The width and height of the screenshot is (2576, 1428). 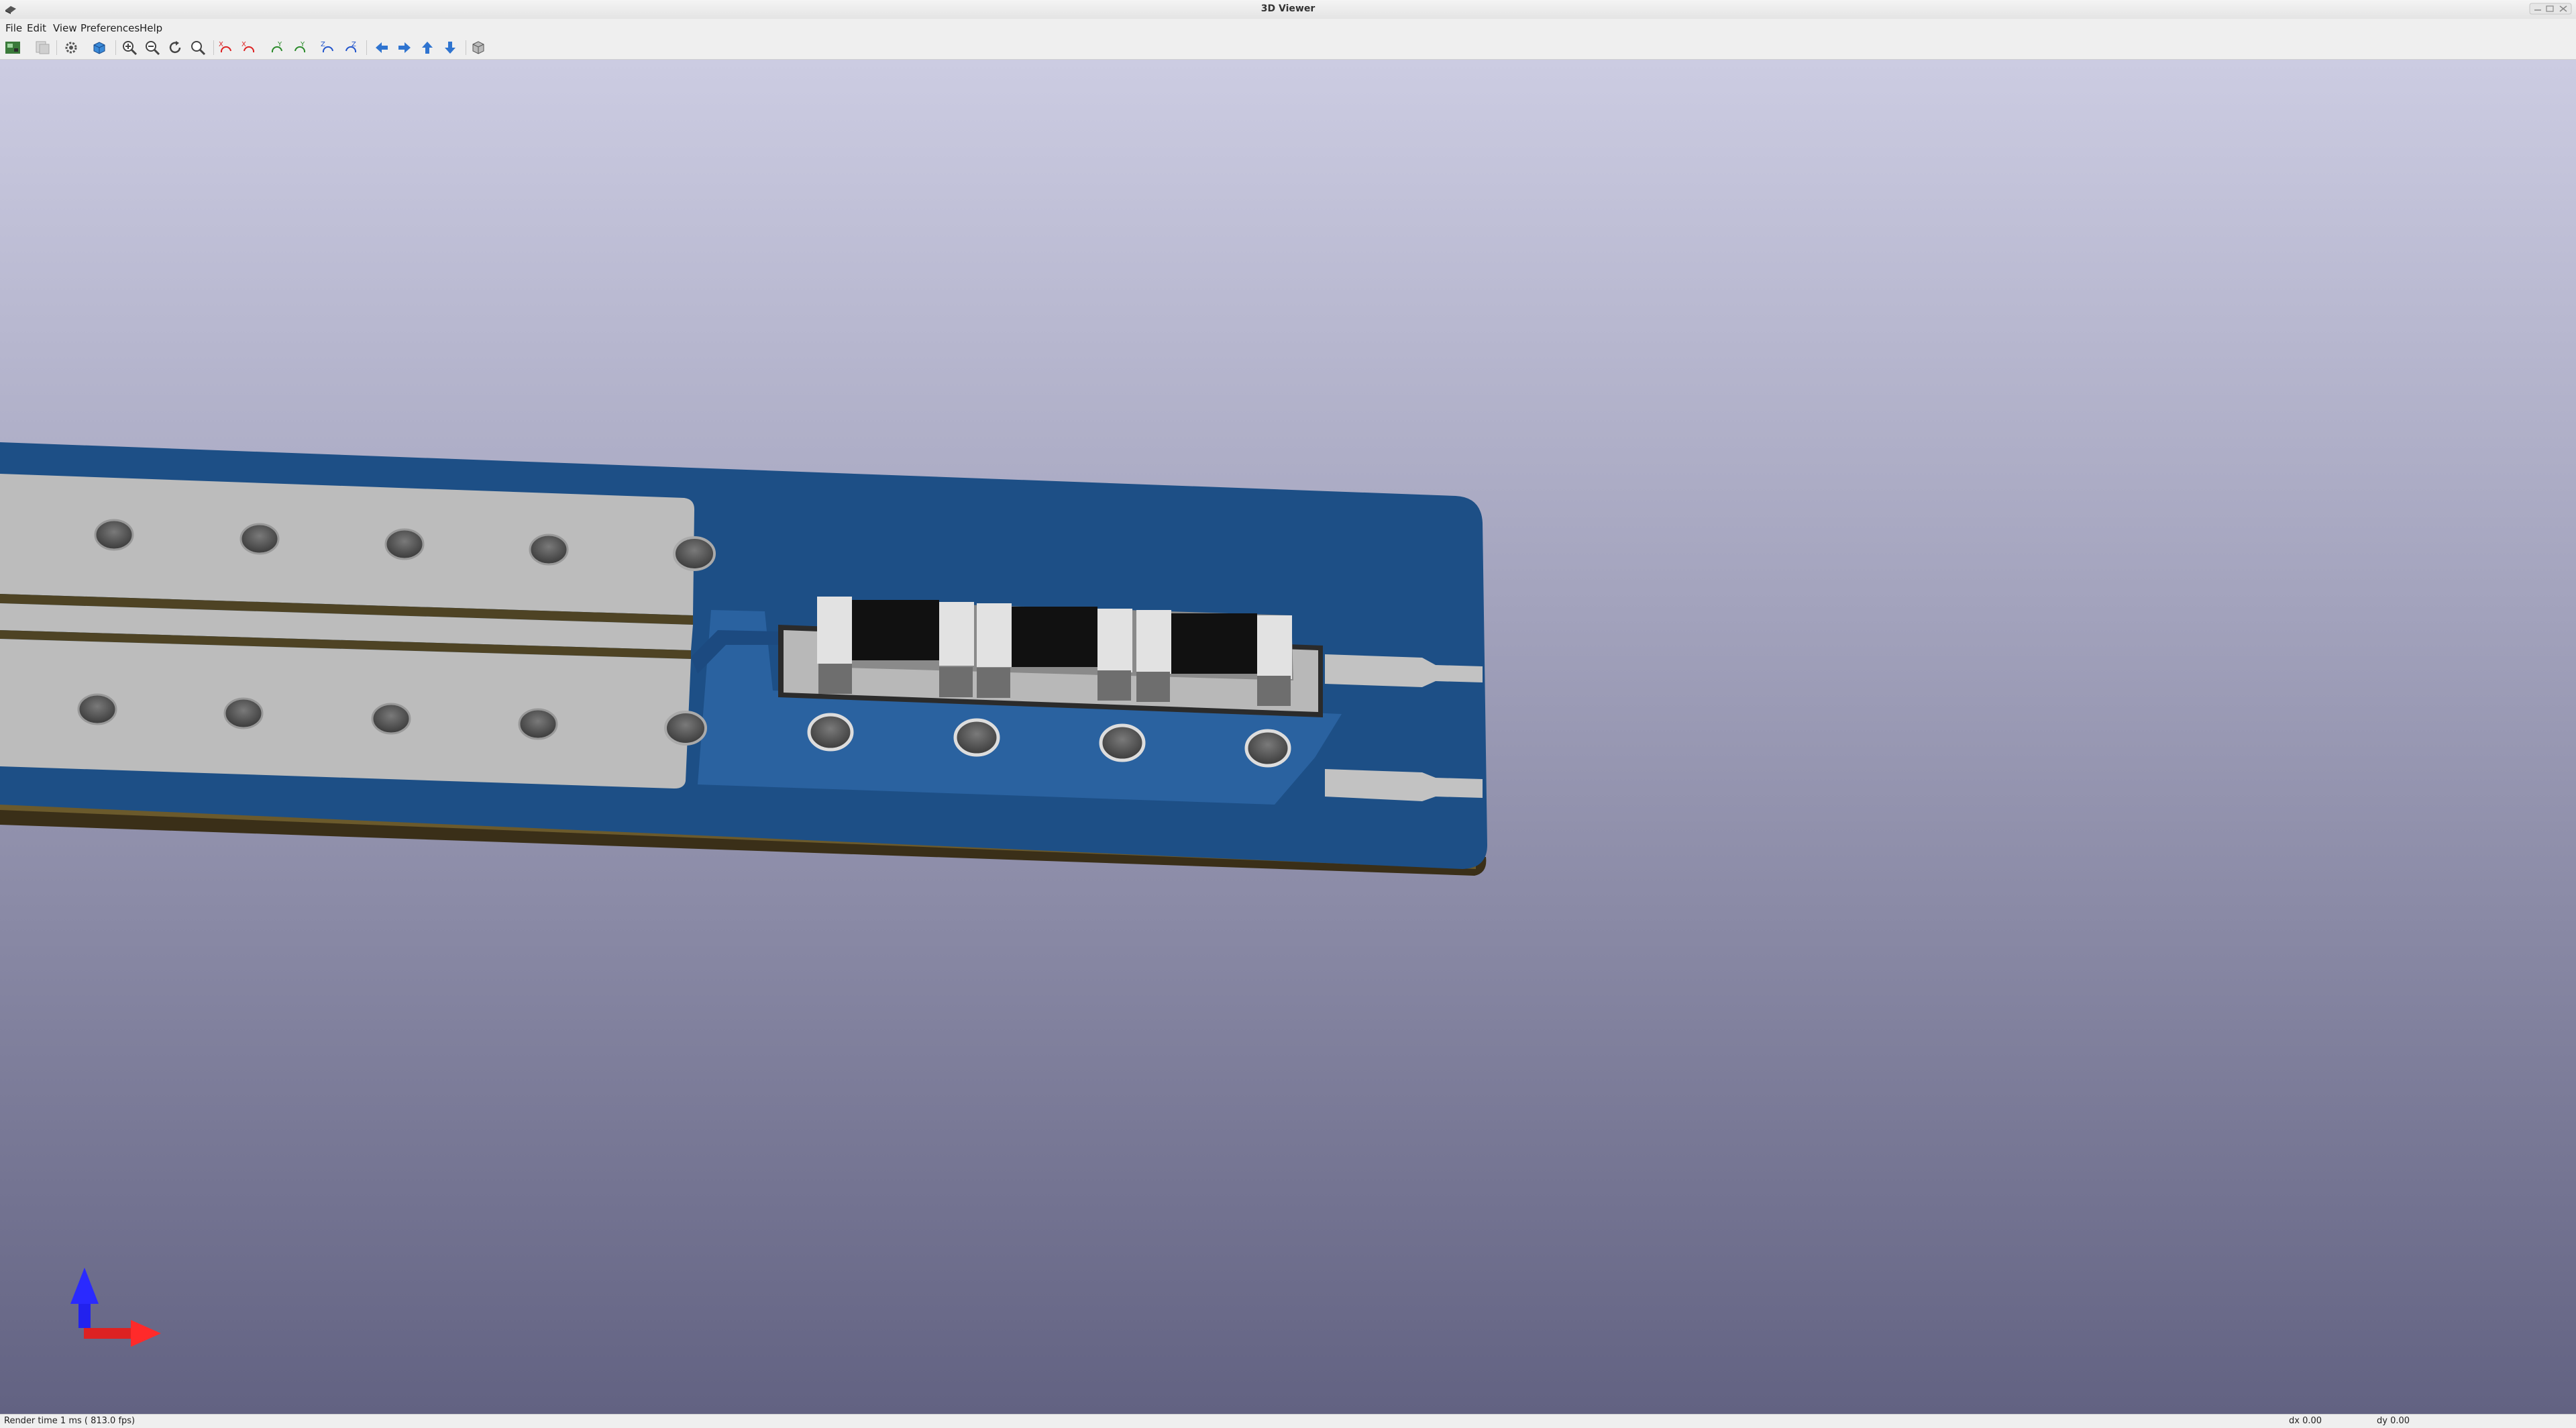 I want to click on dx-status: dx 0.00, so click(x=2305, y=1421).